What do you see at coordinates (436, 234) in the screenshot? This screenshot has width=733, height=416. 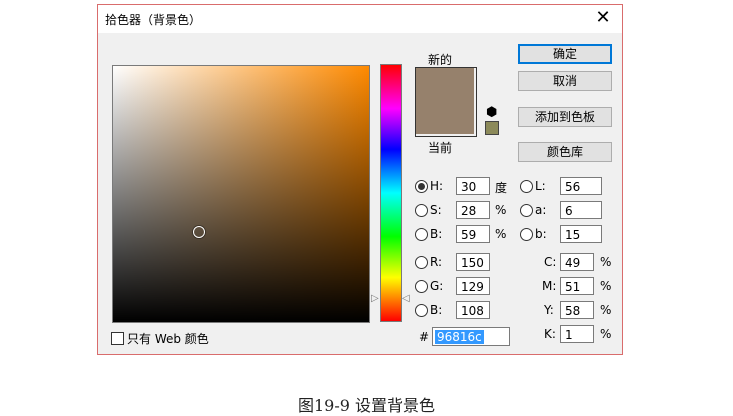 I see `label-brightness: B:` at bounding box center [436, 234].